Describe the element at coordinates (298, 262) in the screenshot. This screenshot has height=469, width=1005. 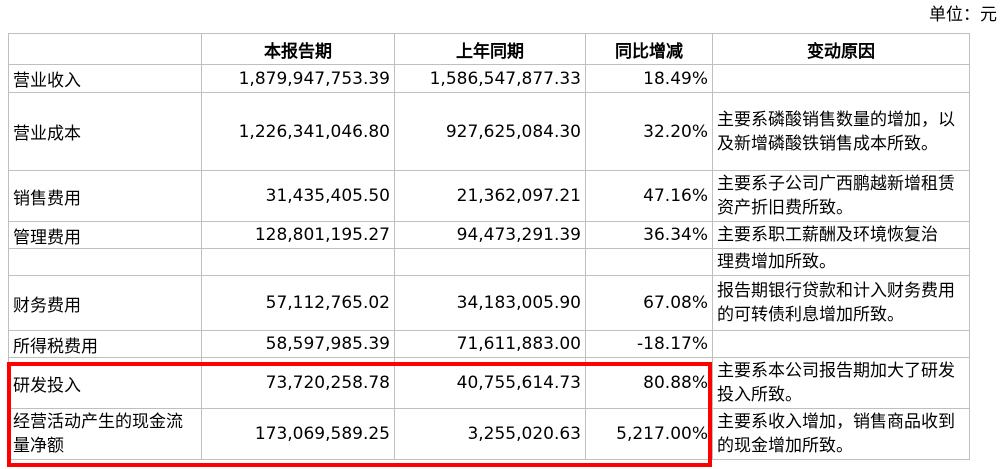
I see `row-current` at that location.